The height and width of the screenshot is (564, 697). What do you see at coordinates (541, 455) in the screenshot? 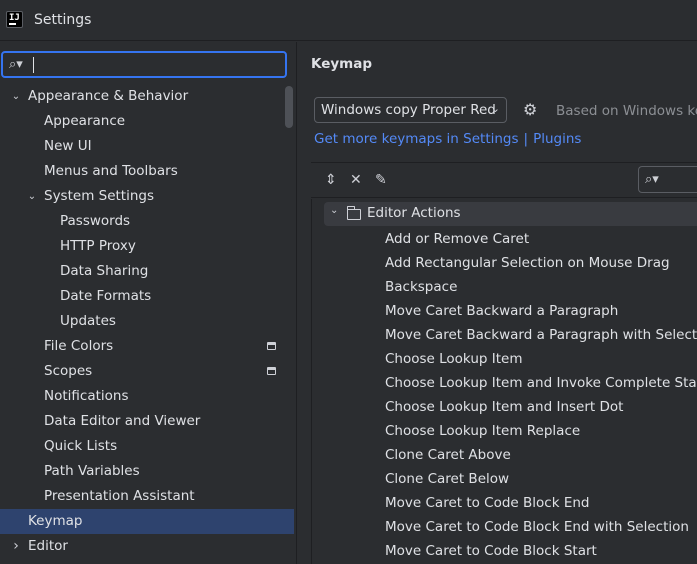
I see `action-item: Clone Caret Above` at bounding box center [541, 455].